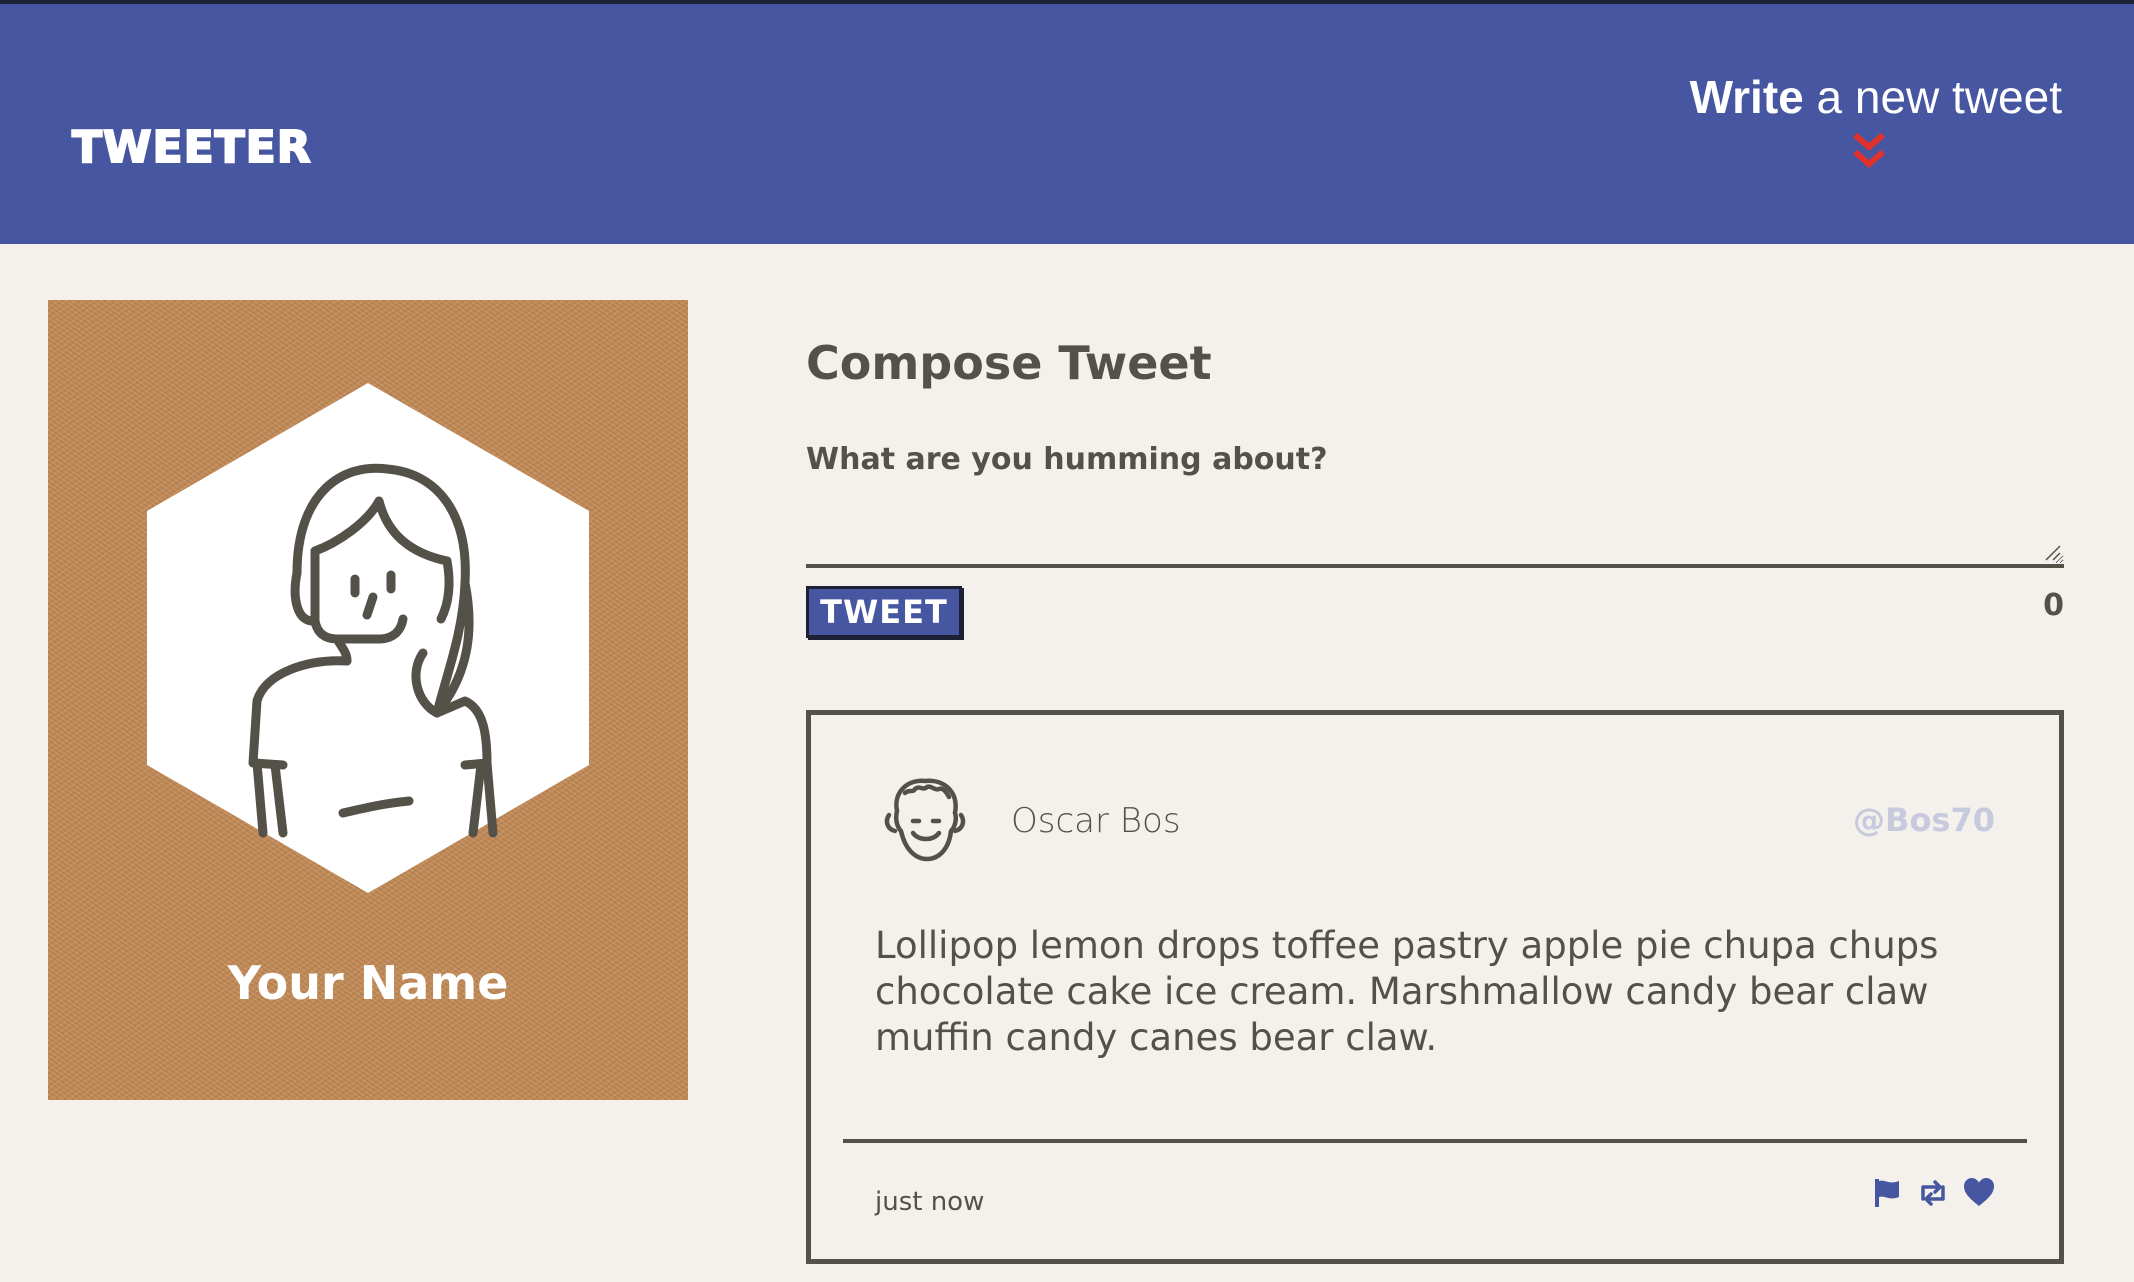 The image size is (2134, 1282). I want to click on heart-icon, so click(1979, 1193).